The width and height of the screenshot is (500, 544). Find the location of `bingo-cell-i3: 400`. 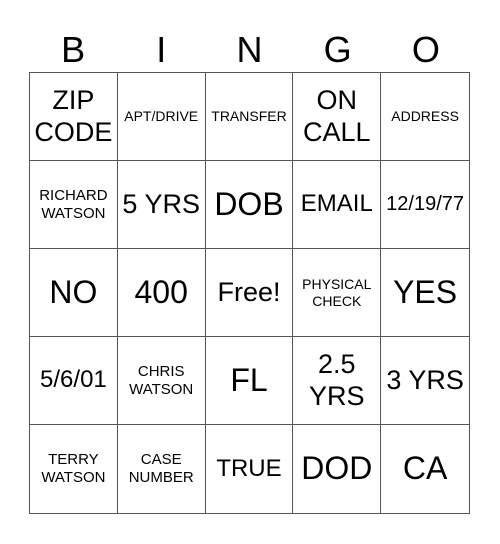

bingo-cell-i3: 400 is located at coordinates (161, 293).